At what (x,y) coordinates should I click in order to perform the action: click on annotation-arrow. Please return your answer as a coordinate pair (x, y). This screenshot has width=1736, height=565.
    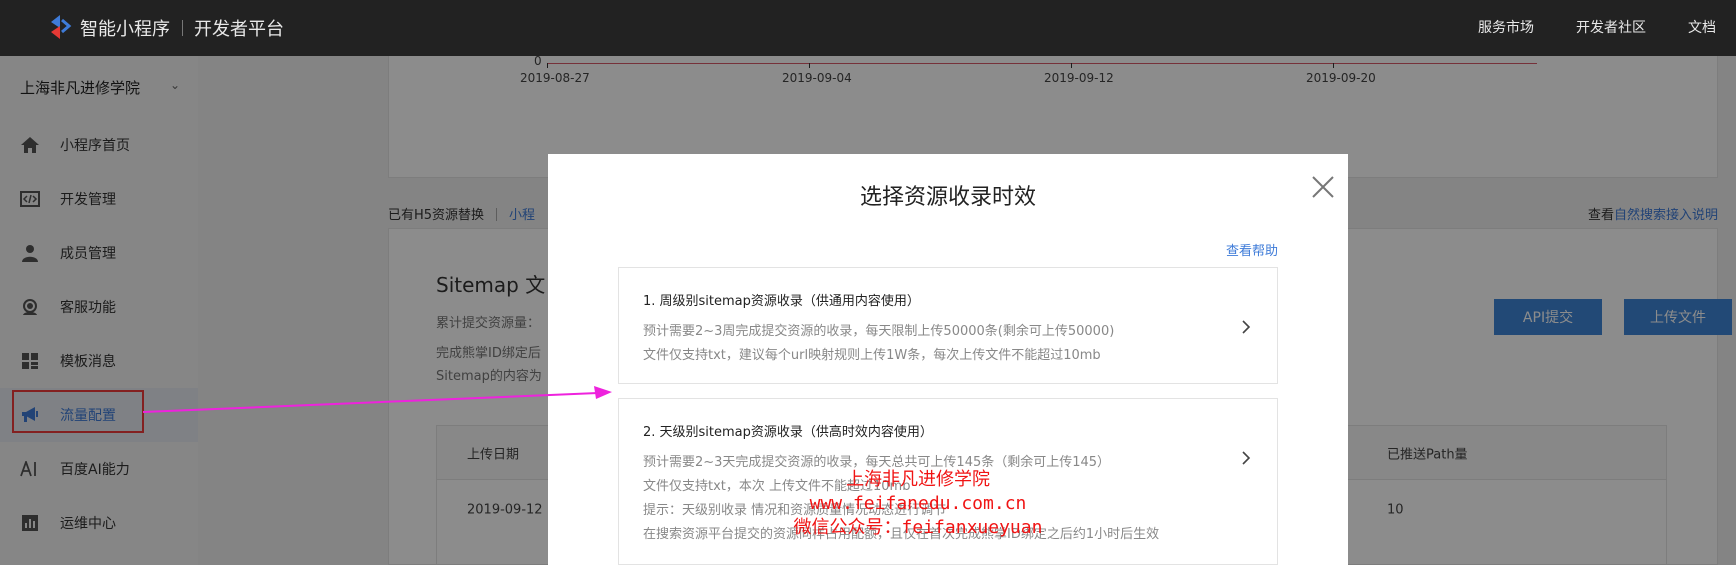
    Looking at the image, I should click on (377, 399).